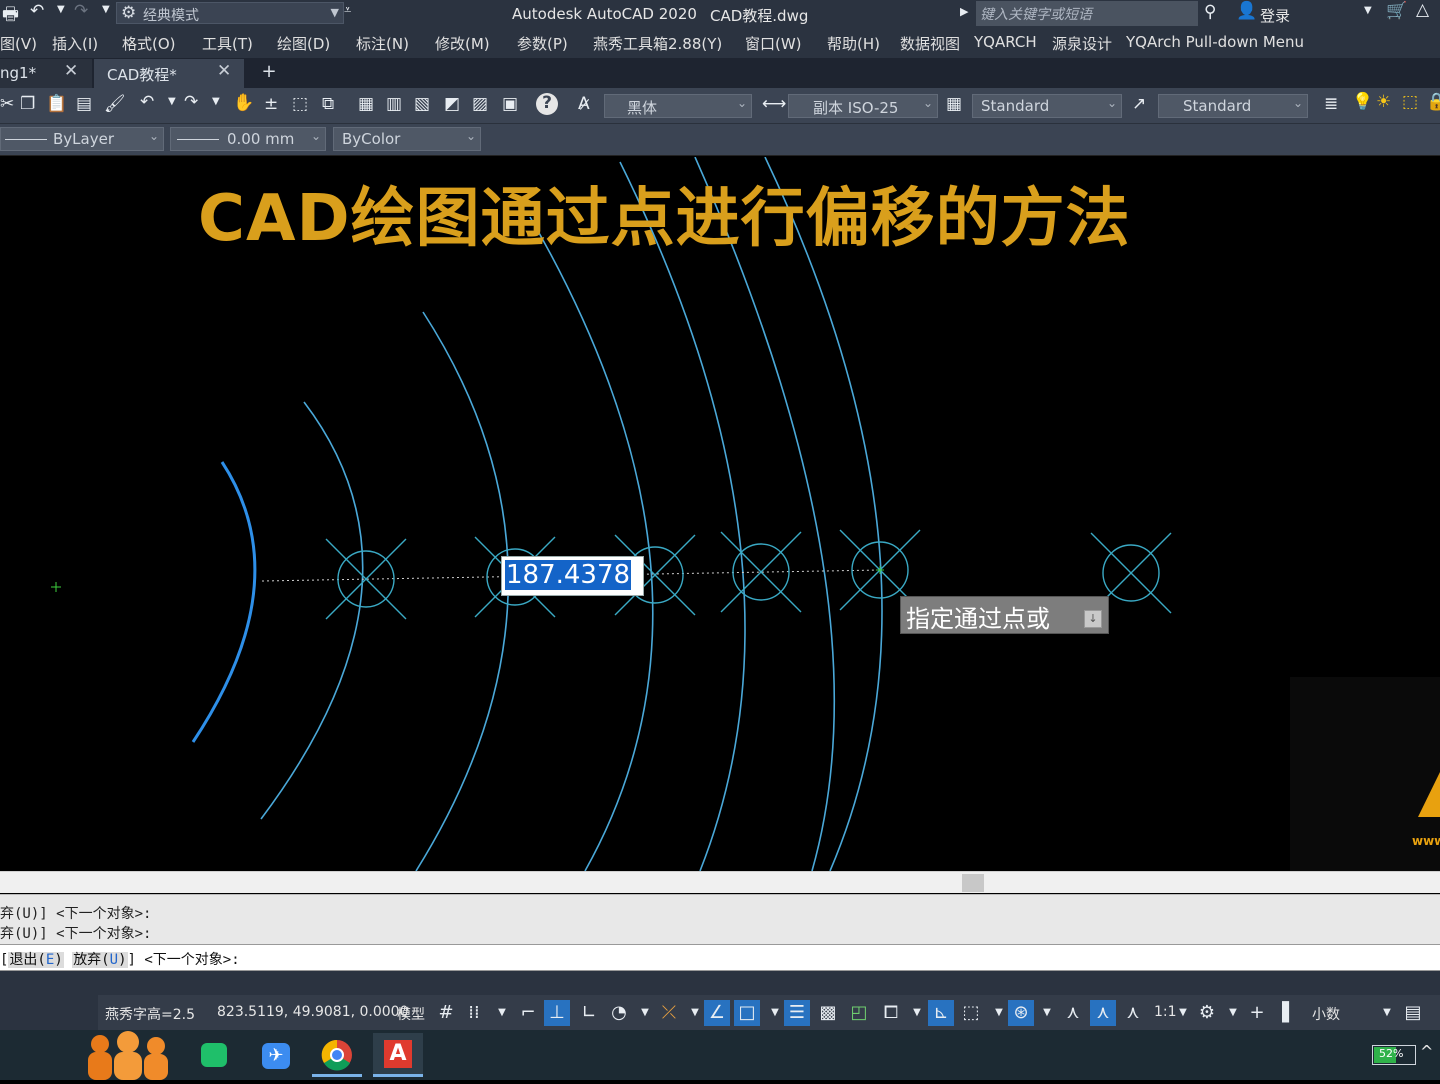 The image size is (1440, 1084). I want to click on workspace-dropdown: ⚙ 经典模式 ▼, so click(230, 13).